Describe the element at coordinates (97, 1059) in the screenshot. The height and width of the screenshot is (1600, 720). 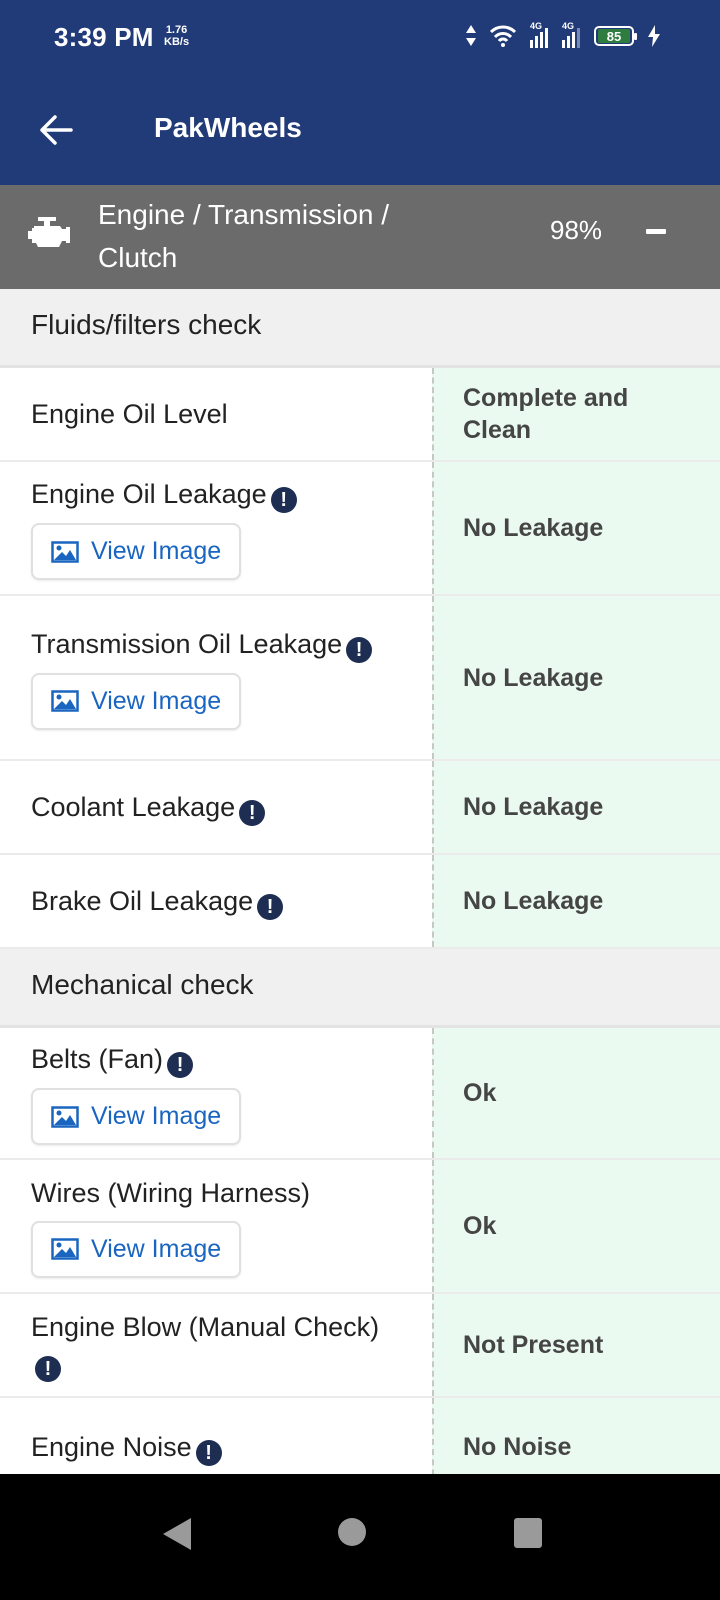
I see `item-label: Belts (Fan)` at that location.